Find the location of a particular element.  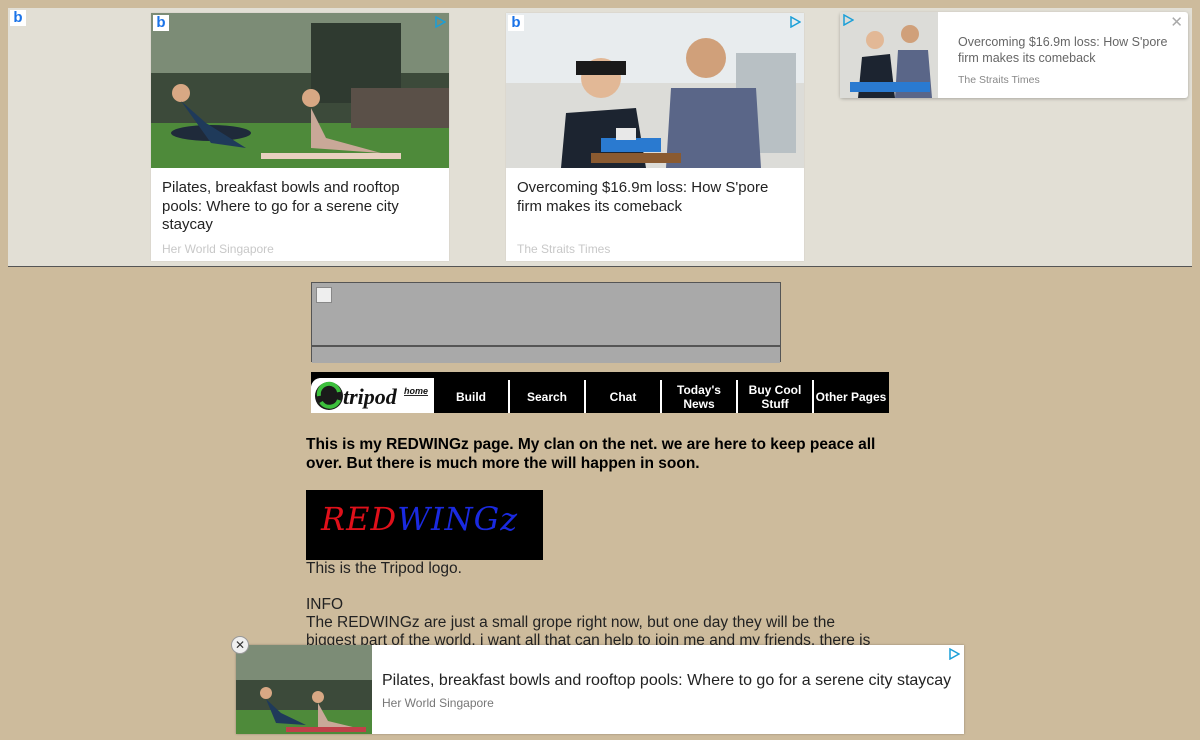

ad-card-source: The Straits Times is located at coordinates (564, 249).